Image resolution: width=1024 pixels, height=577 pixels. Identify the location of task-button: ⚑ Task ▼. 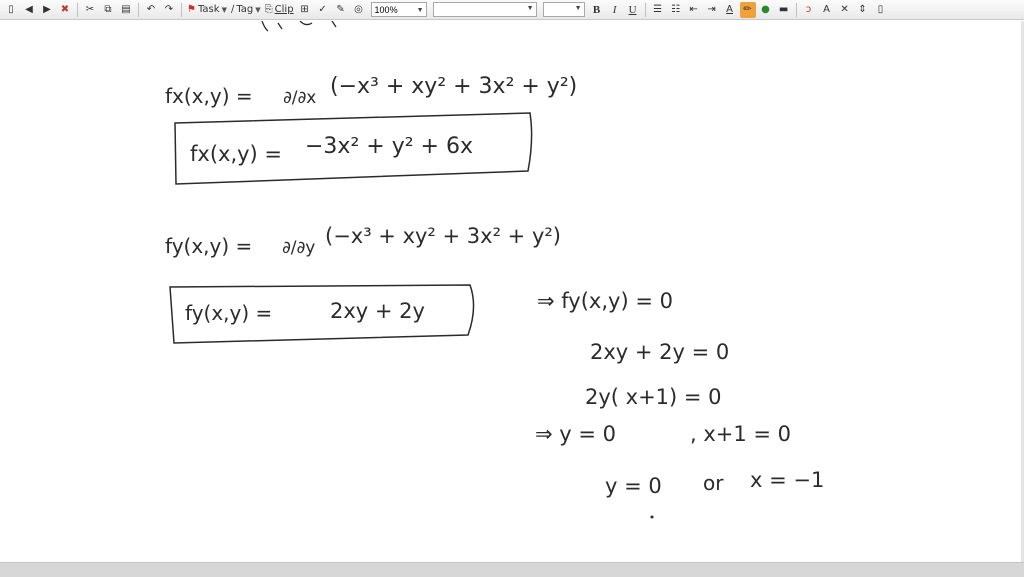
(207, 10).